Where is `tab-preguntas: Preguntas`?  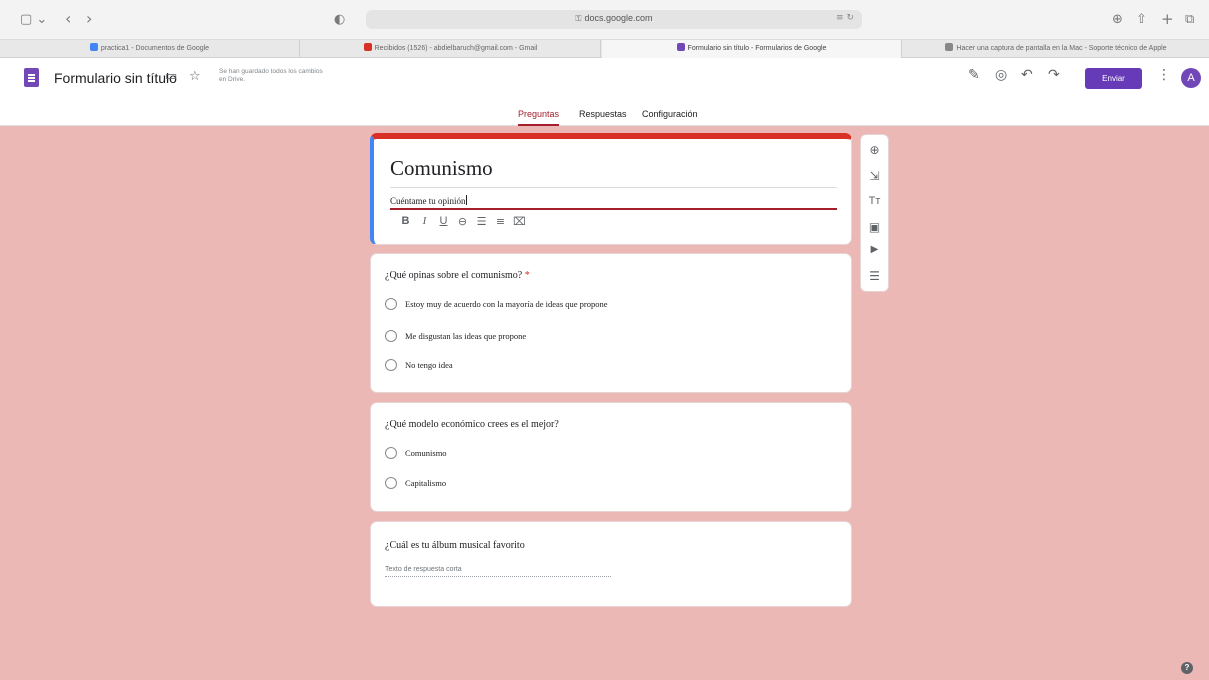 tab-preguntas: Preguntas is located at coordinates (539, 117).